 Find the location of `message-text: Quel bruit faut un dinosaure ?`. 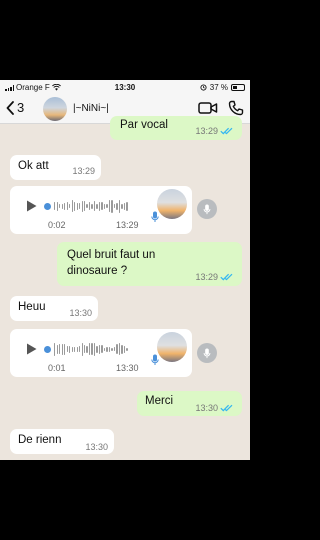

message-text: Quel bruit faut un dinosaure ? is located at coordinates (111, 263).